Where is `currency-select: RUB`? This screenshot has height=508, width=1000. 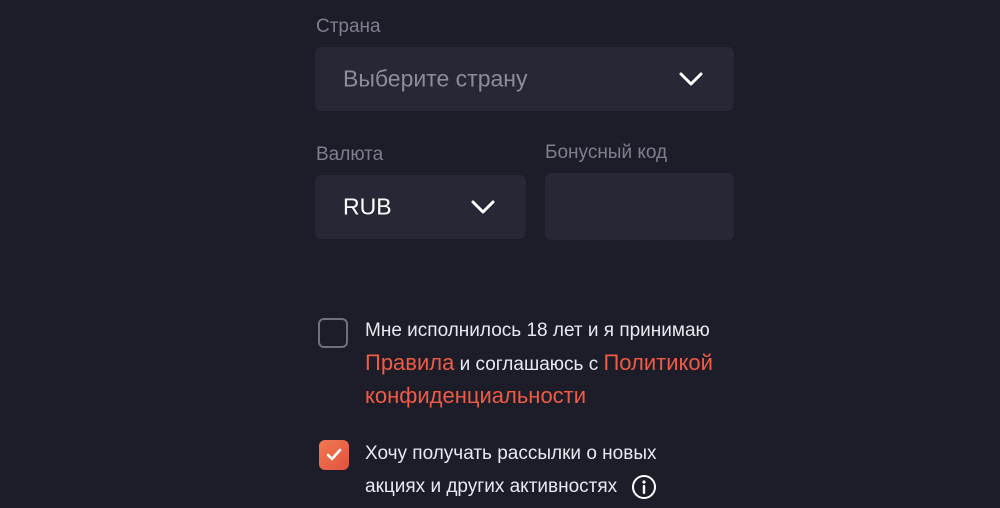 currency-select: RUB is located at coordinates (420, 207).